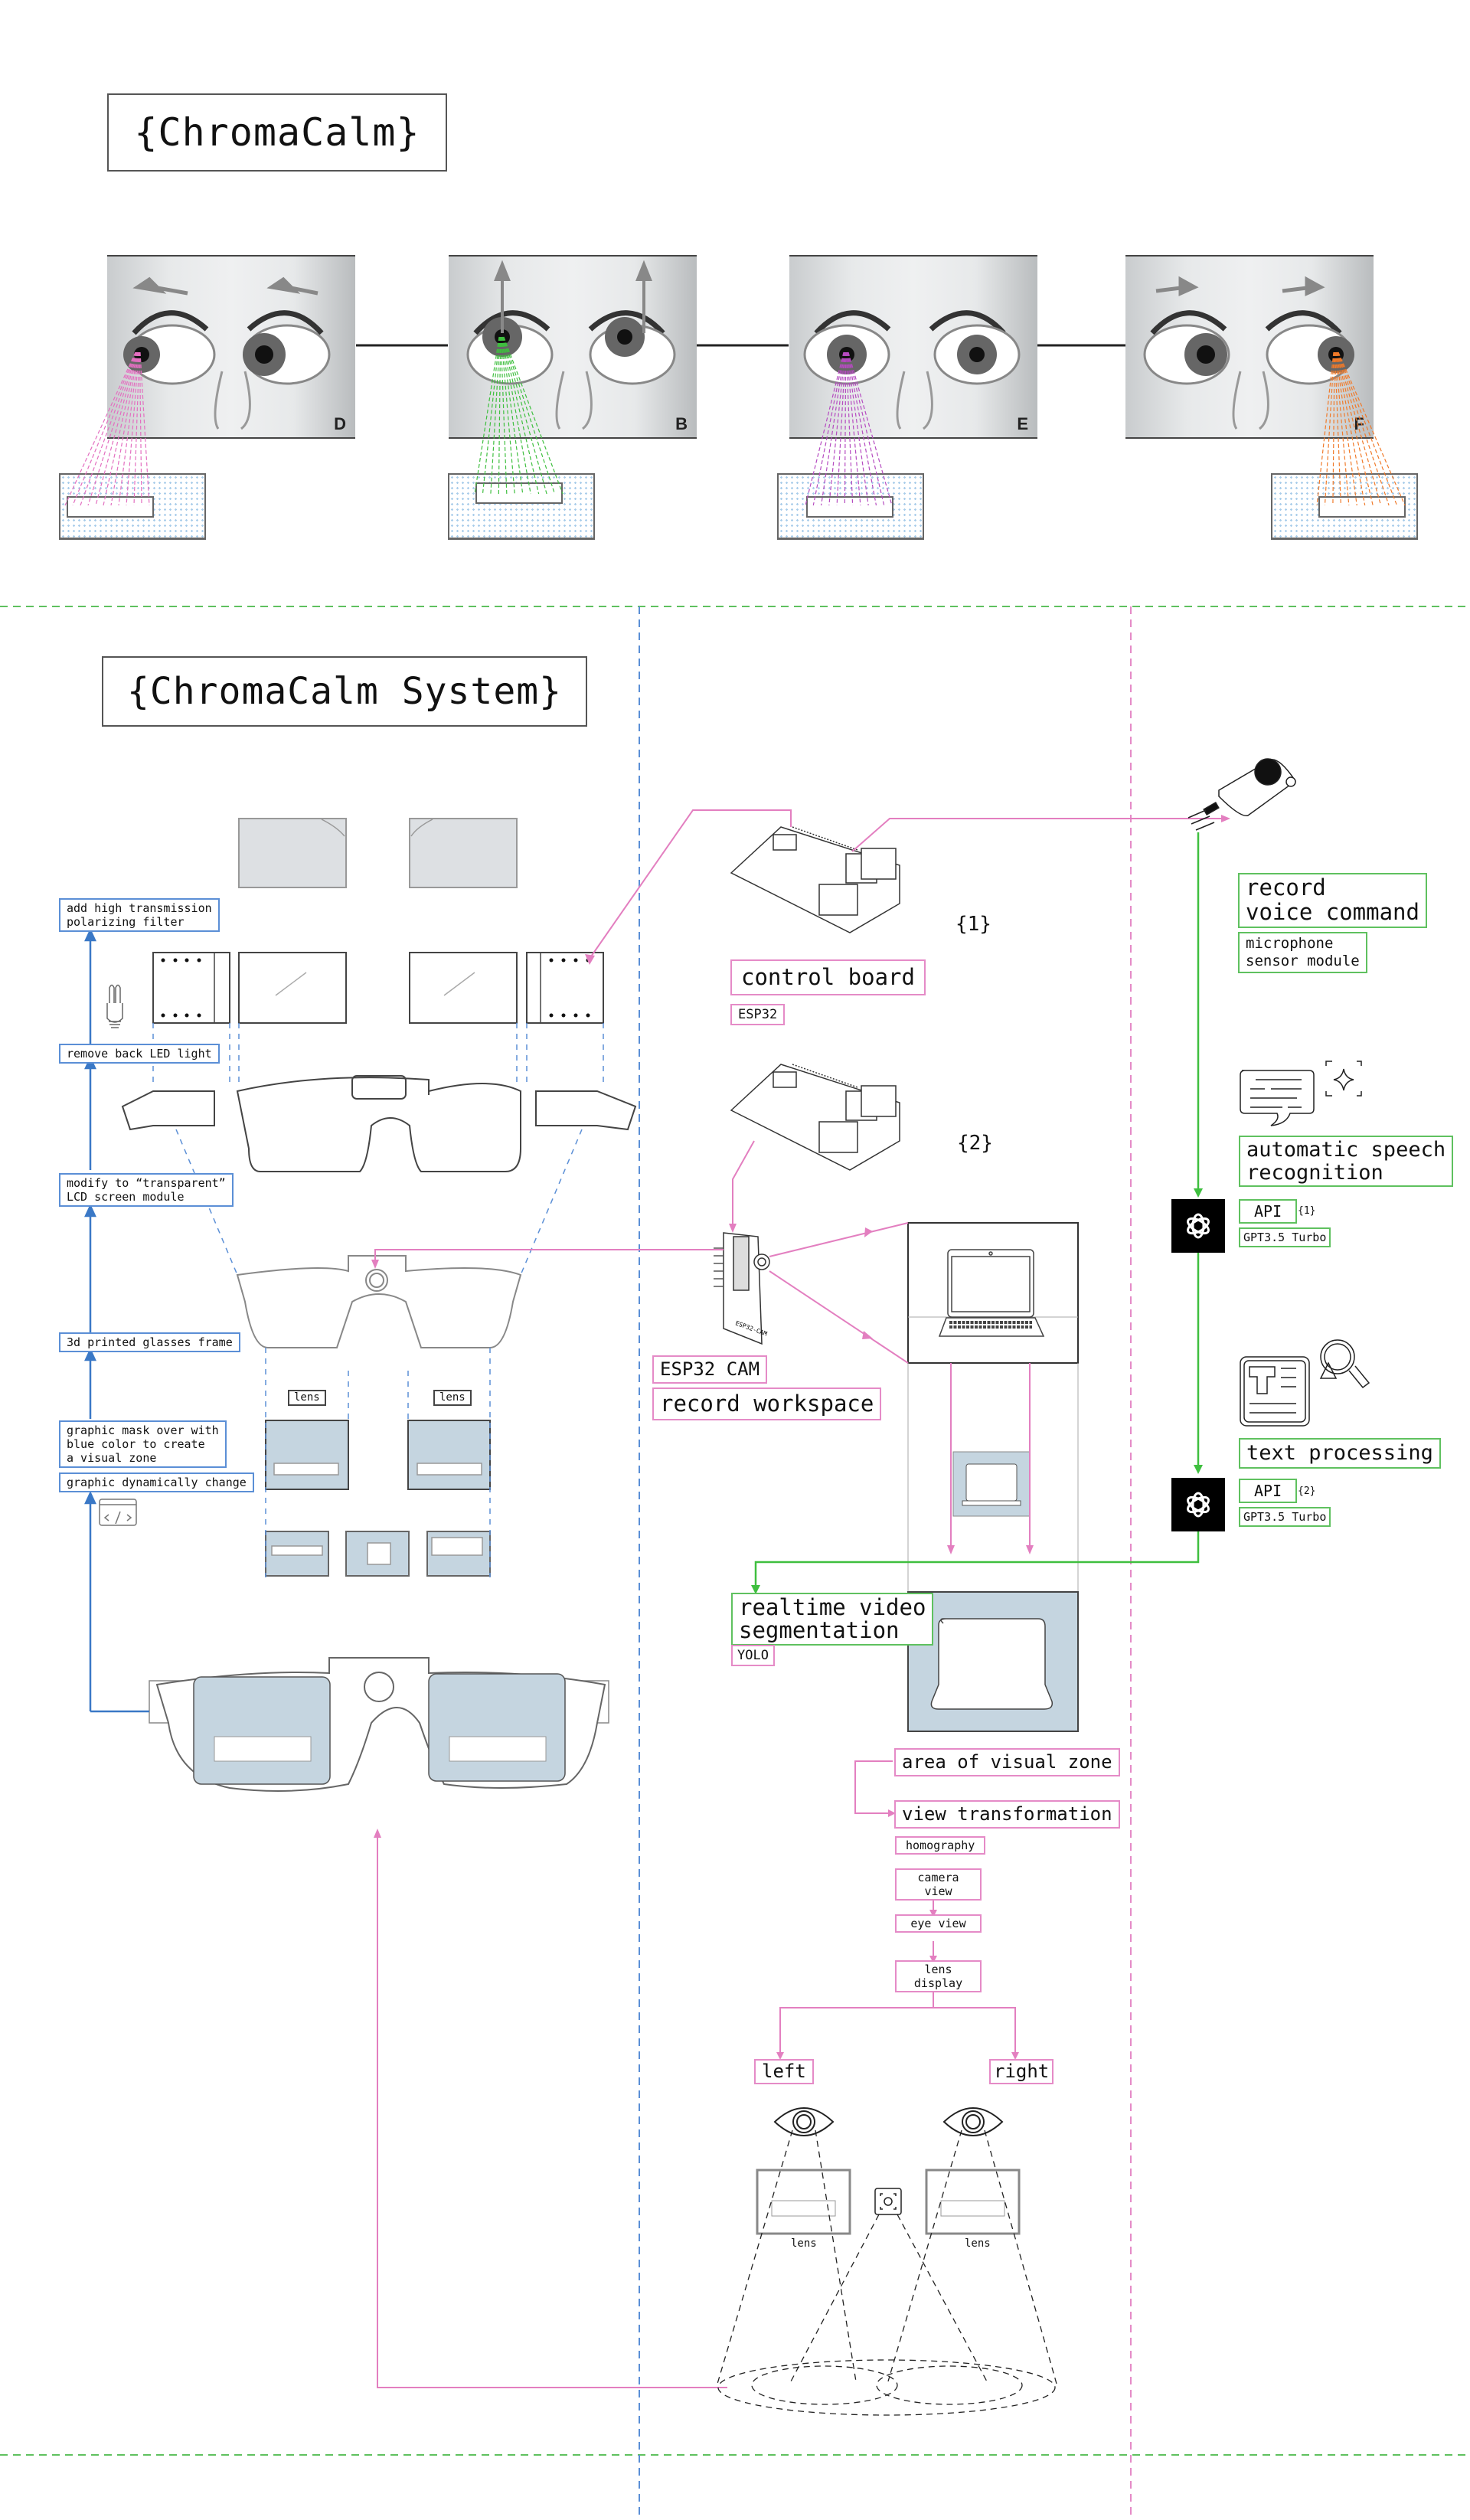 The height and width of the screenshot is (2520, 1470). Describe the element at coordinates (993, 1293) in the screenshot. I see `laptop-frame` at that location.